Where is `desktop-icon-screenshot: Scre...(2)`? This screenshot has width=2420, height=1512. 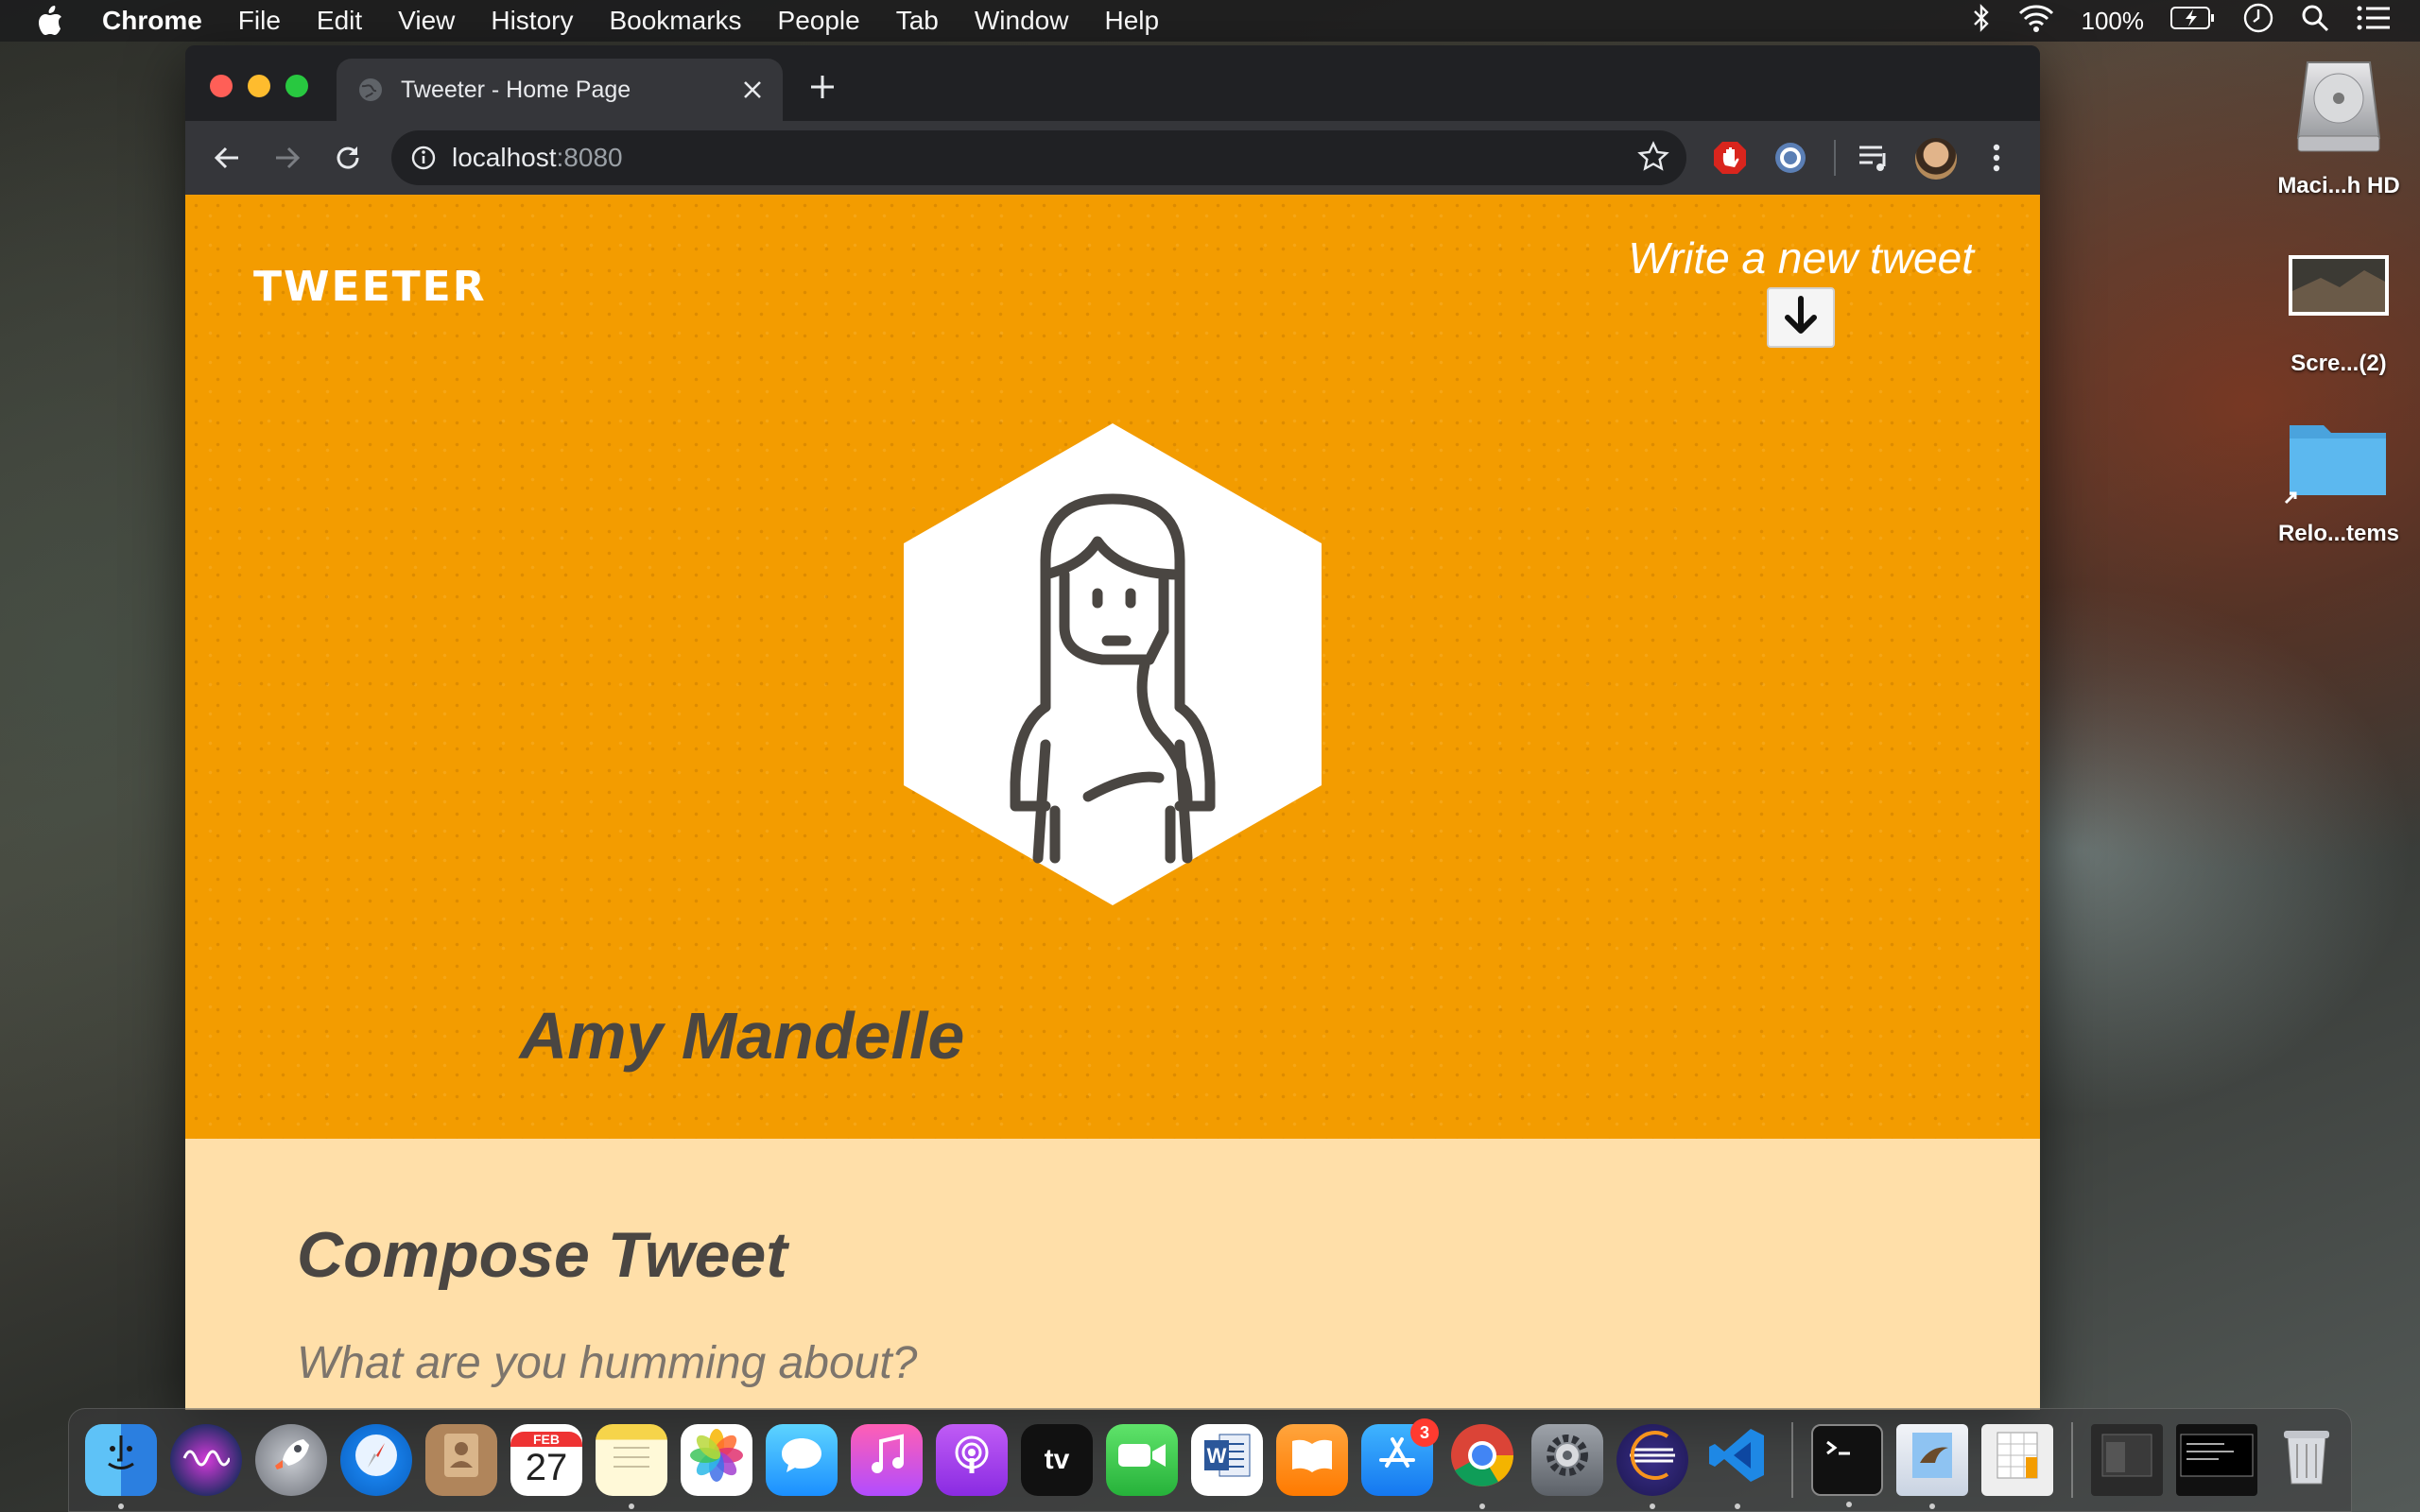 desktop-icon-screenshot: Scre...(2) is located at coordinates (2338, 315).